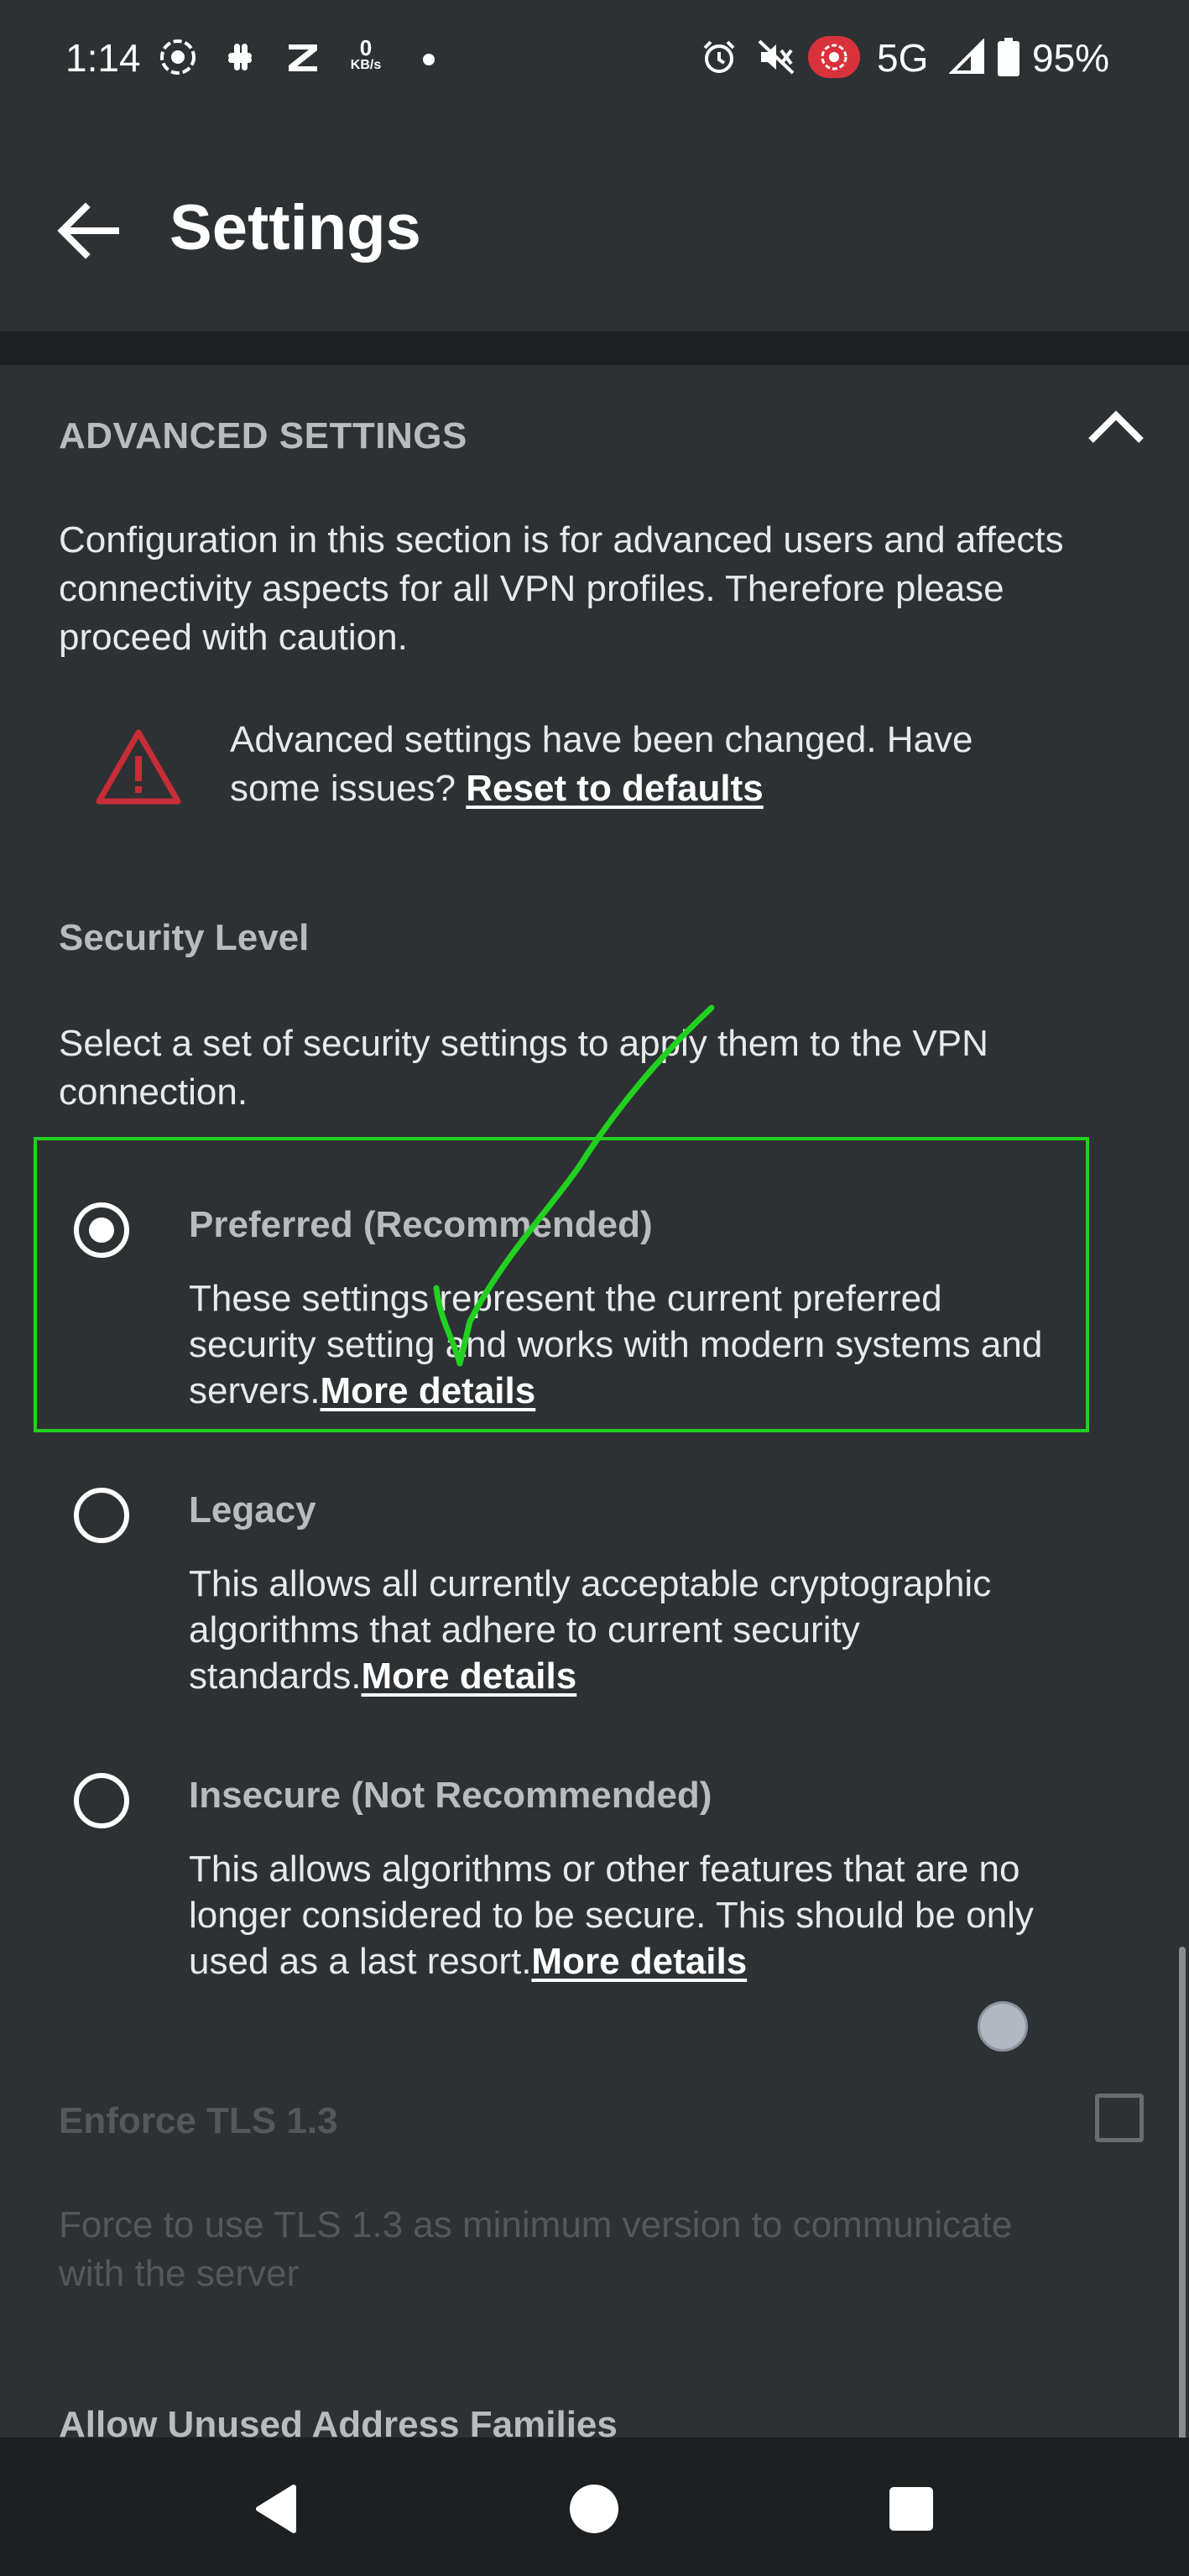 The height and width of the screenshot is (2576, 1189). I want to click on arrow-left-icon, so click(88, 230).